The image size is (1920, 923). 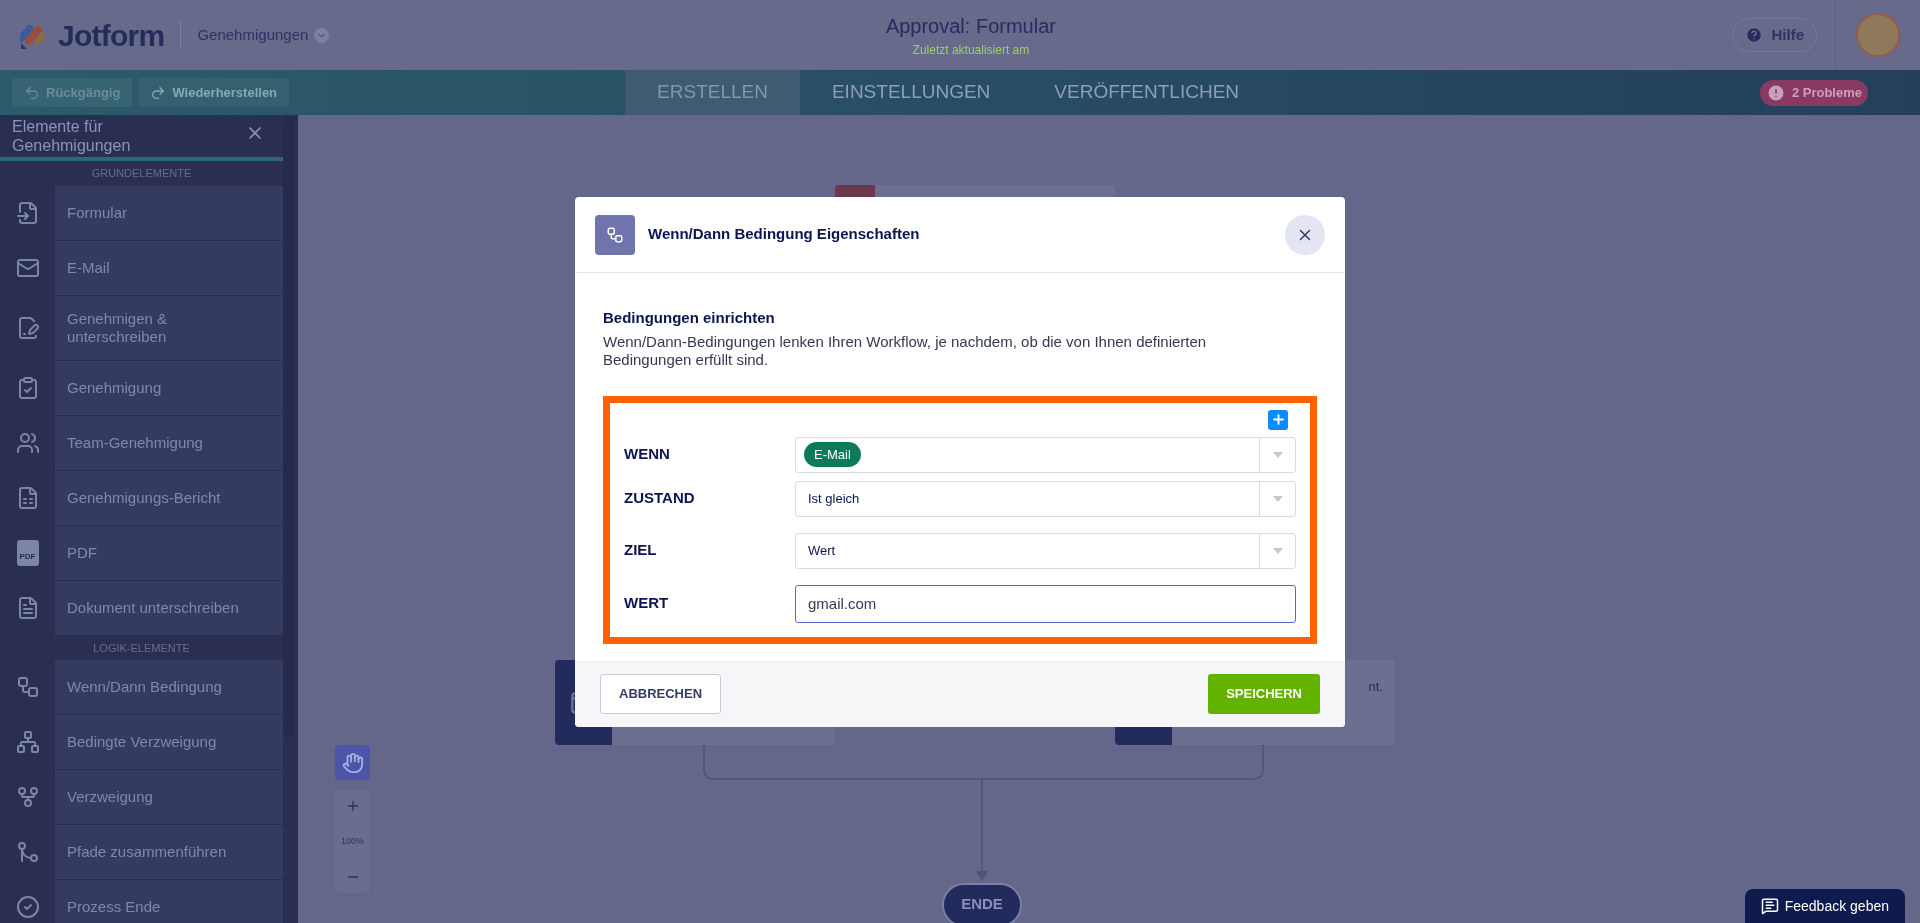 What do you see at coordinates (27, 552) in the screenshot?
I see `pdf-icon: PDF` at bounding box center [27, 552].